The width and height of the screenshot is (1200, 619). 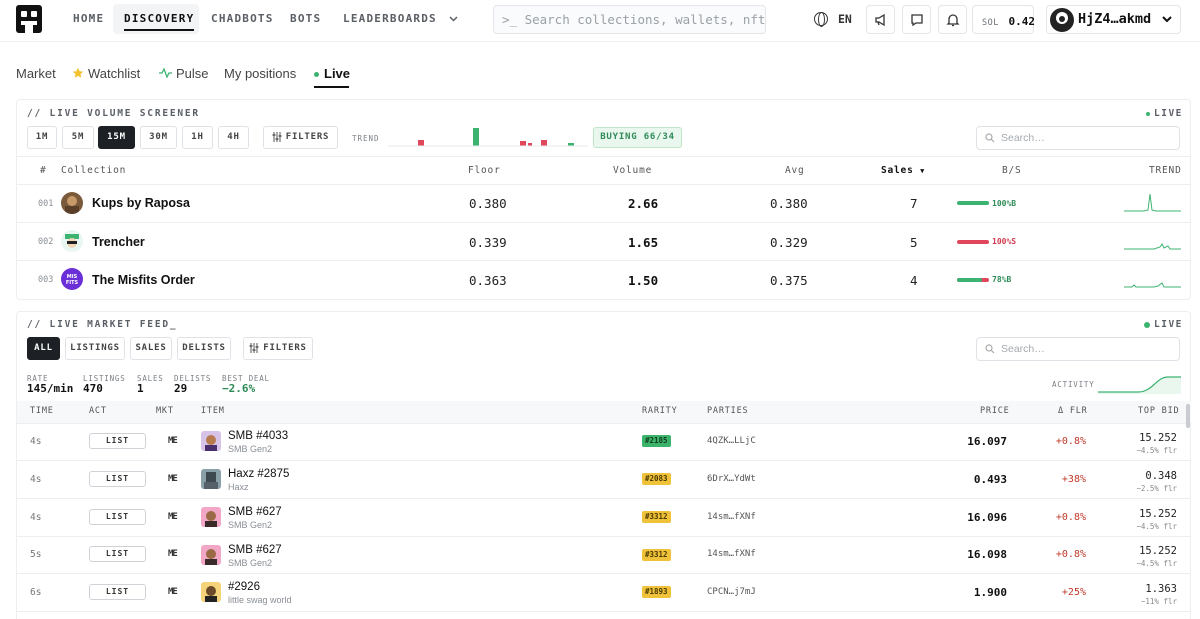 I want to click on action-badge: LIST, so click(x=117, y=441).